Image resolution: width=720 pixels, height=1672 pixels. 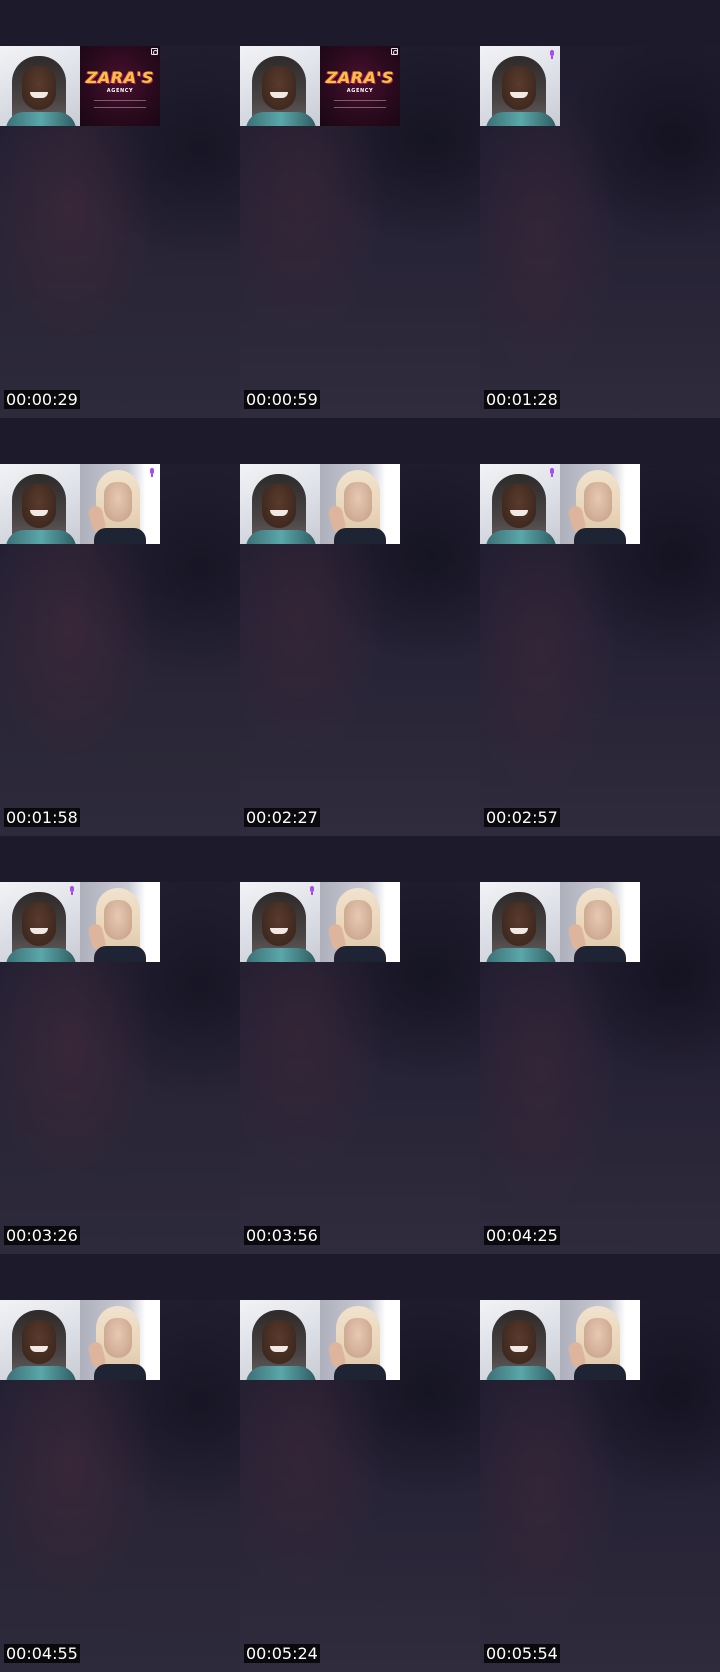 I want to click on frame-timestamp: 00:01:28, so click(x=522, y=399).